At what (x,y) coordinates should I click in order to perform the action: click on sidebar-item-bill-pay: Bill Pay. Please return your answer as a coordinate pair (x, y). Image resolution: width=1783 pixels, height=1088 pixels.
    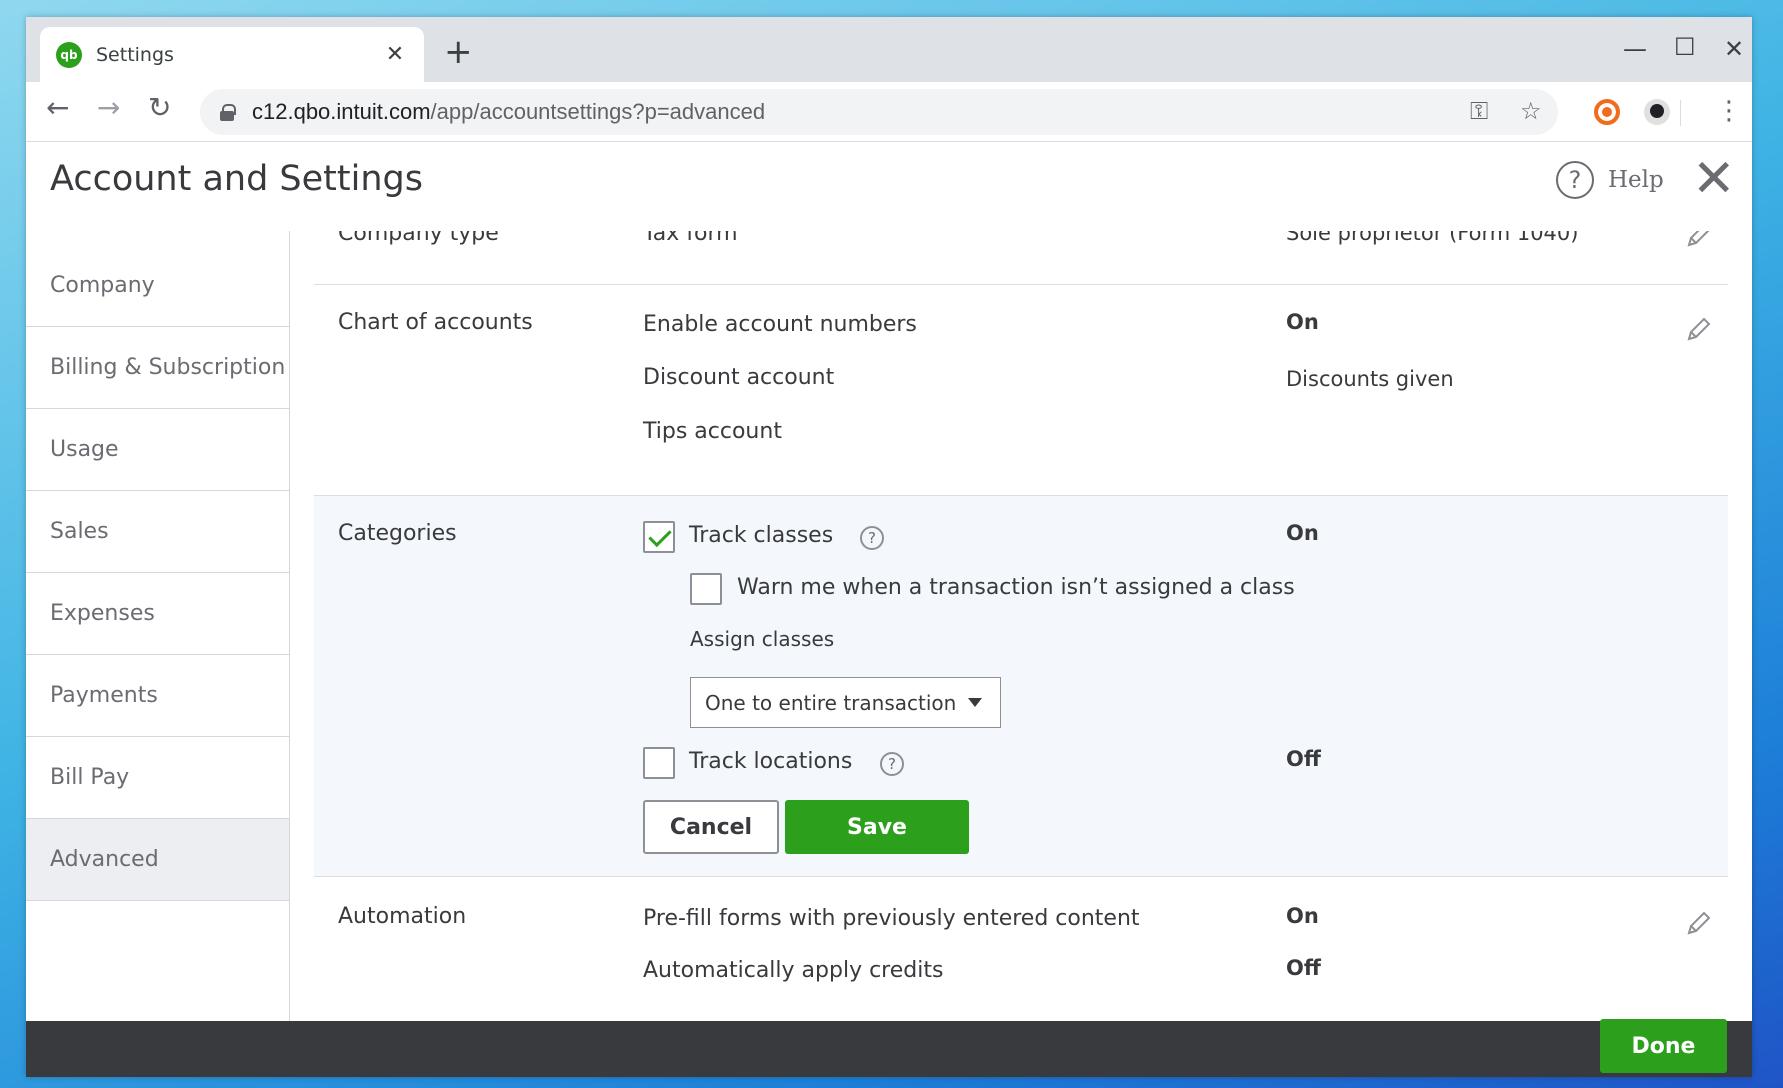
    Looking at the image, I should click on (157, 778).